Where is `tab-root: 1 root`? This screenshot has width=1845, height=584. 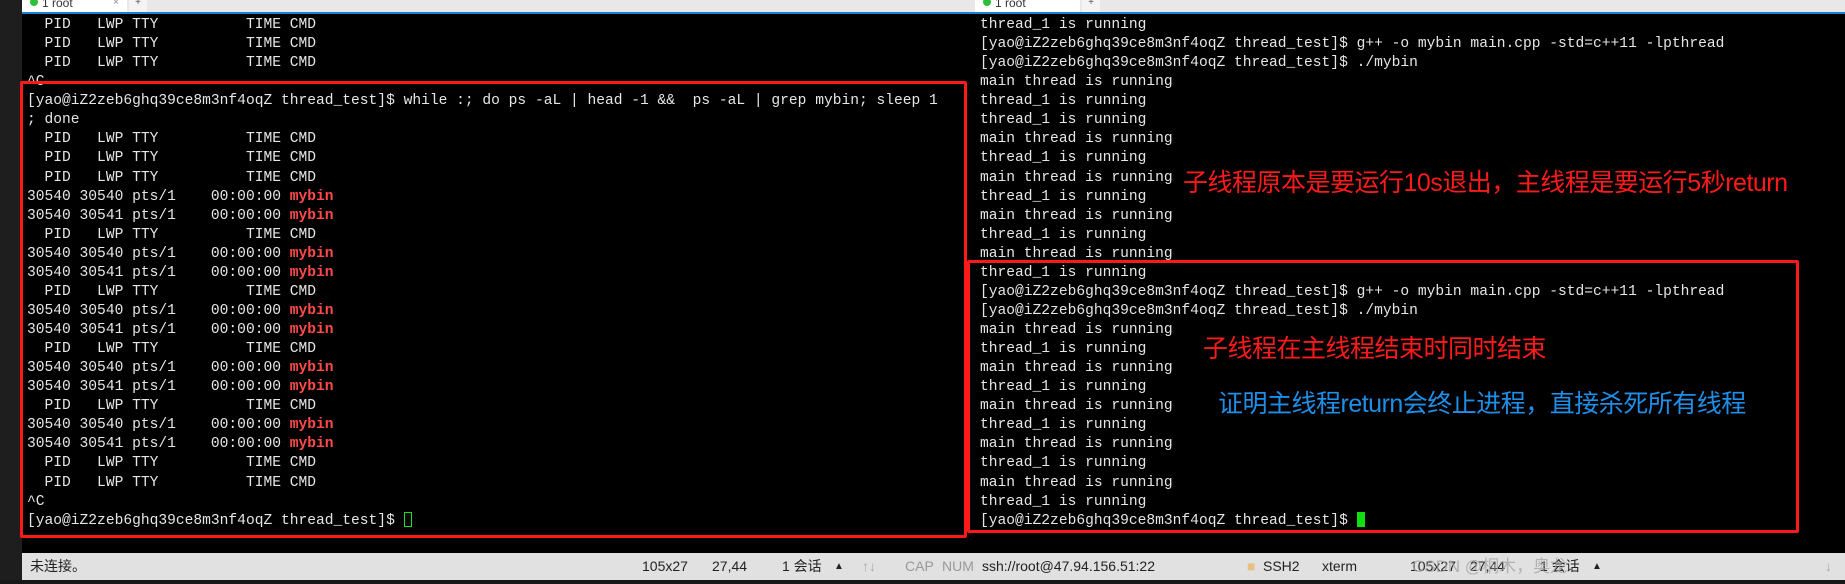 tab-root: 1 root is located at coordinates (1027, 6).